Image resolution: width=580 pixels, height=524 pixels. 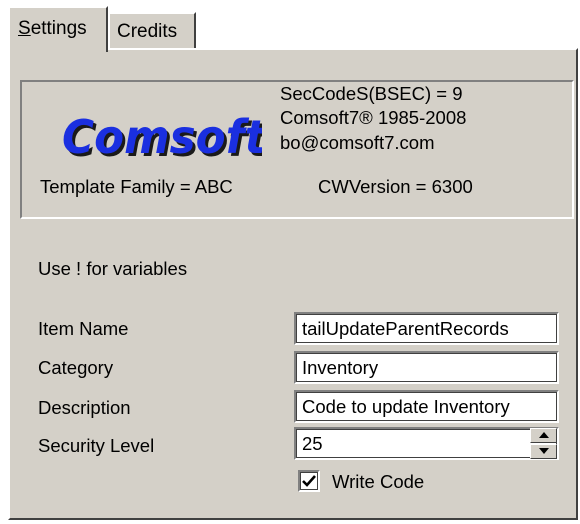 I want to click on template-family-text: Template Family = ABC, so click(x=136, y=186).